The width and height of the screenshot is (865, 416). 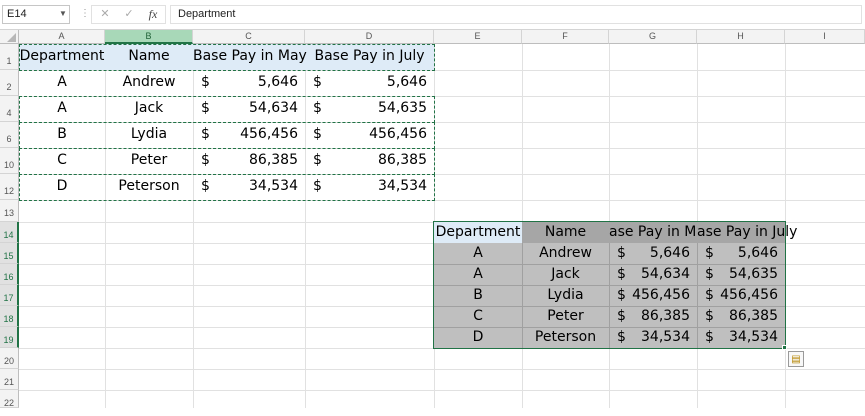 What do you see at coordinates (85, 14) in the screenshot?
I see `formula-bar-grip-icon: ⋮` at bounding box center [85, 14].